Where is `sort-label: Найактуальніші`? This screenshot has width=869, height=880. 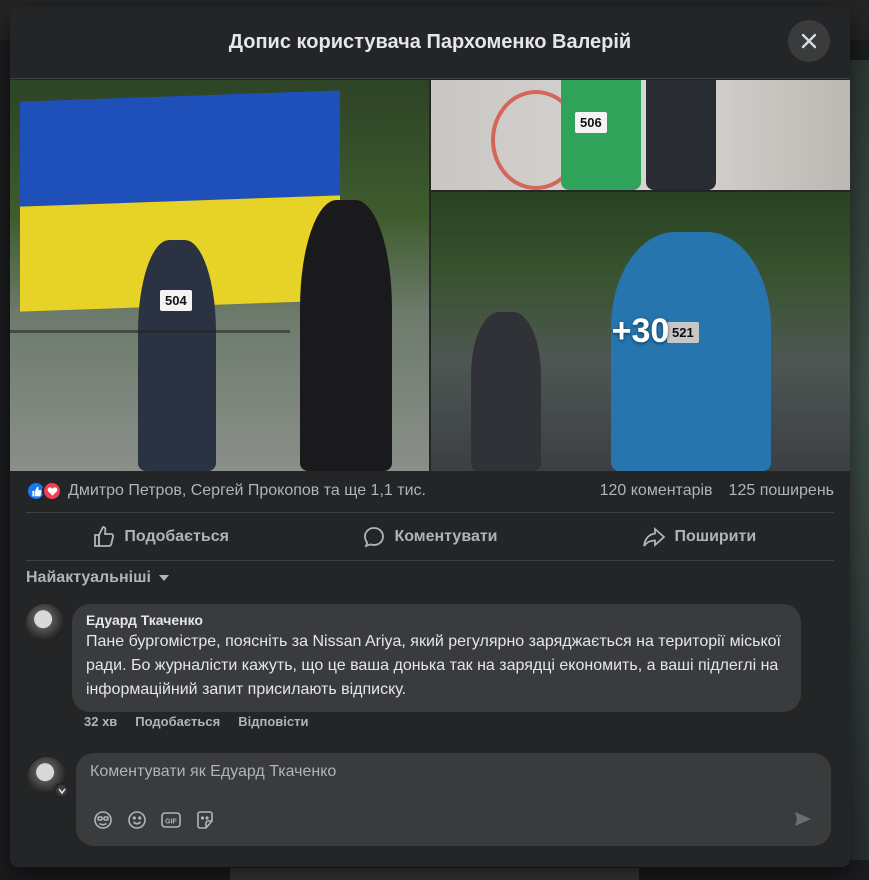
sort-label: Найактуальніші is located at coordinates (88, 577).